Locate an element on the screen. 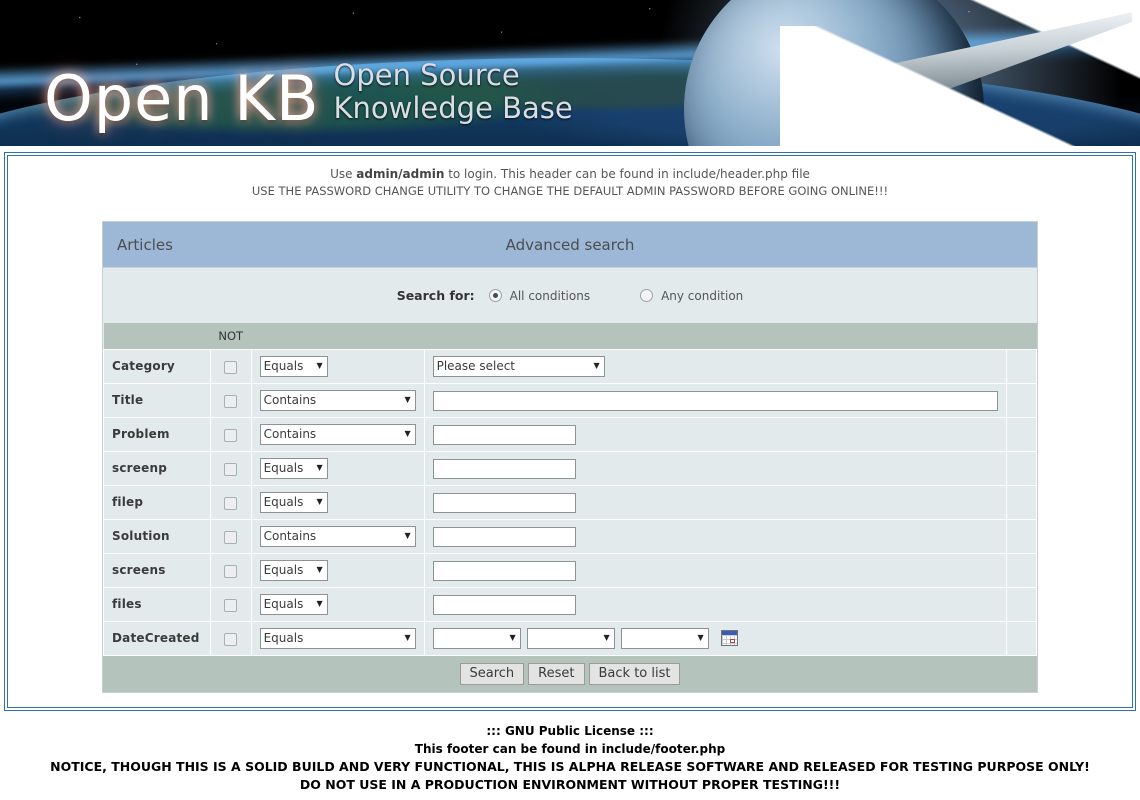  card-title-center: Advanced search is located at coordinates (570, 244).